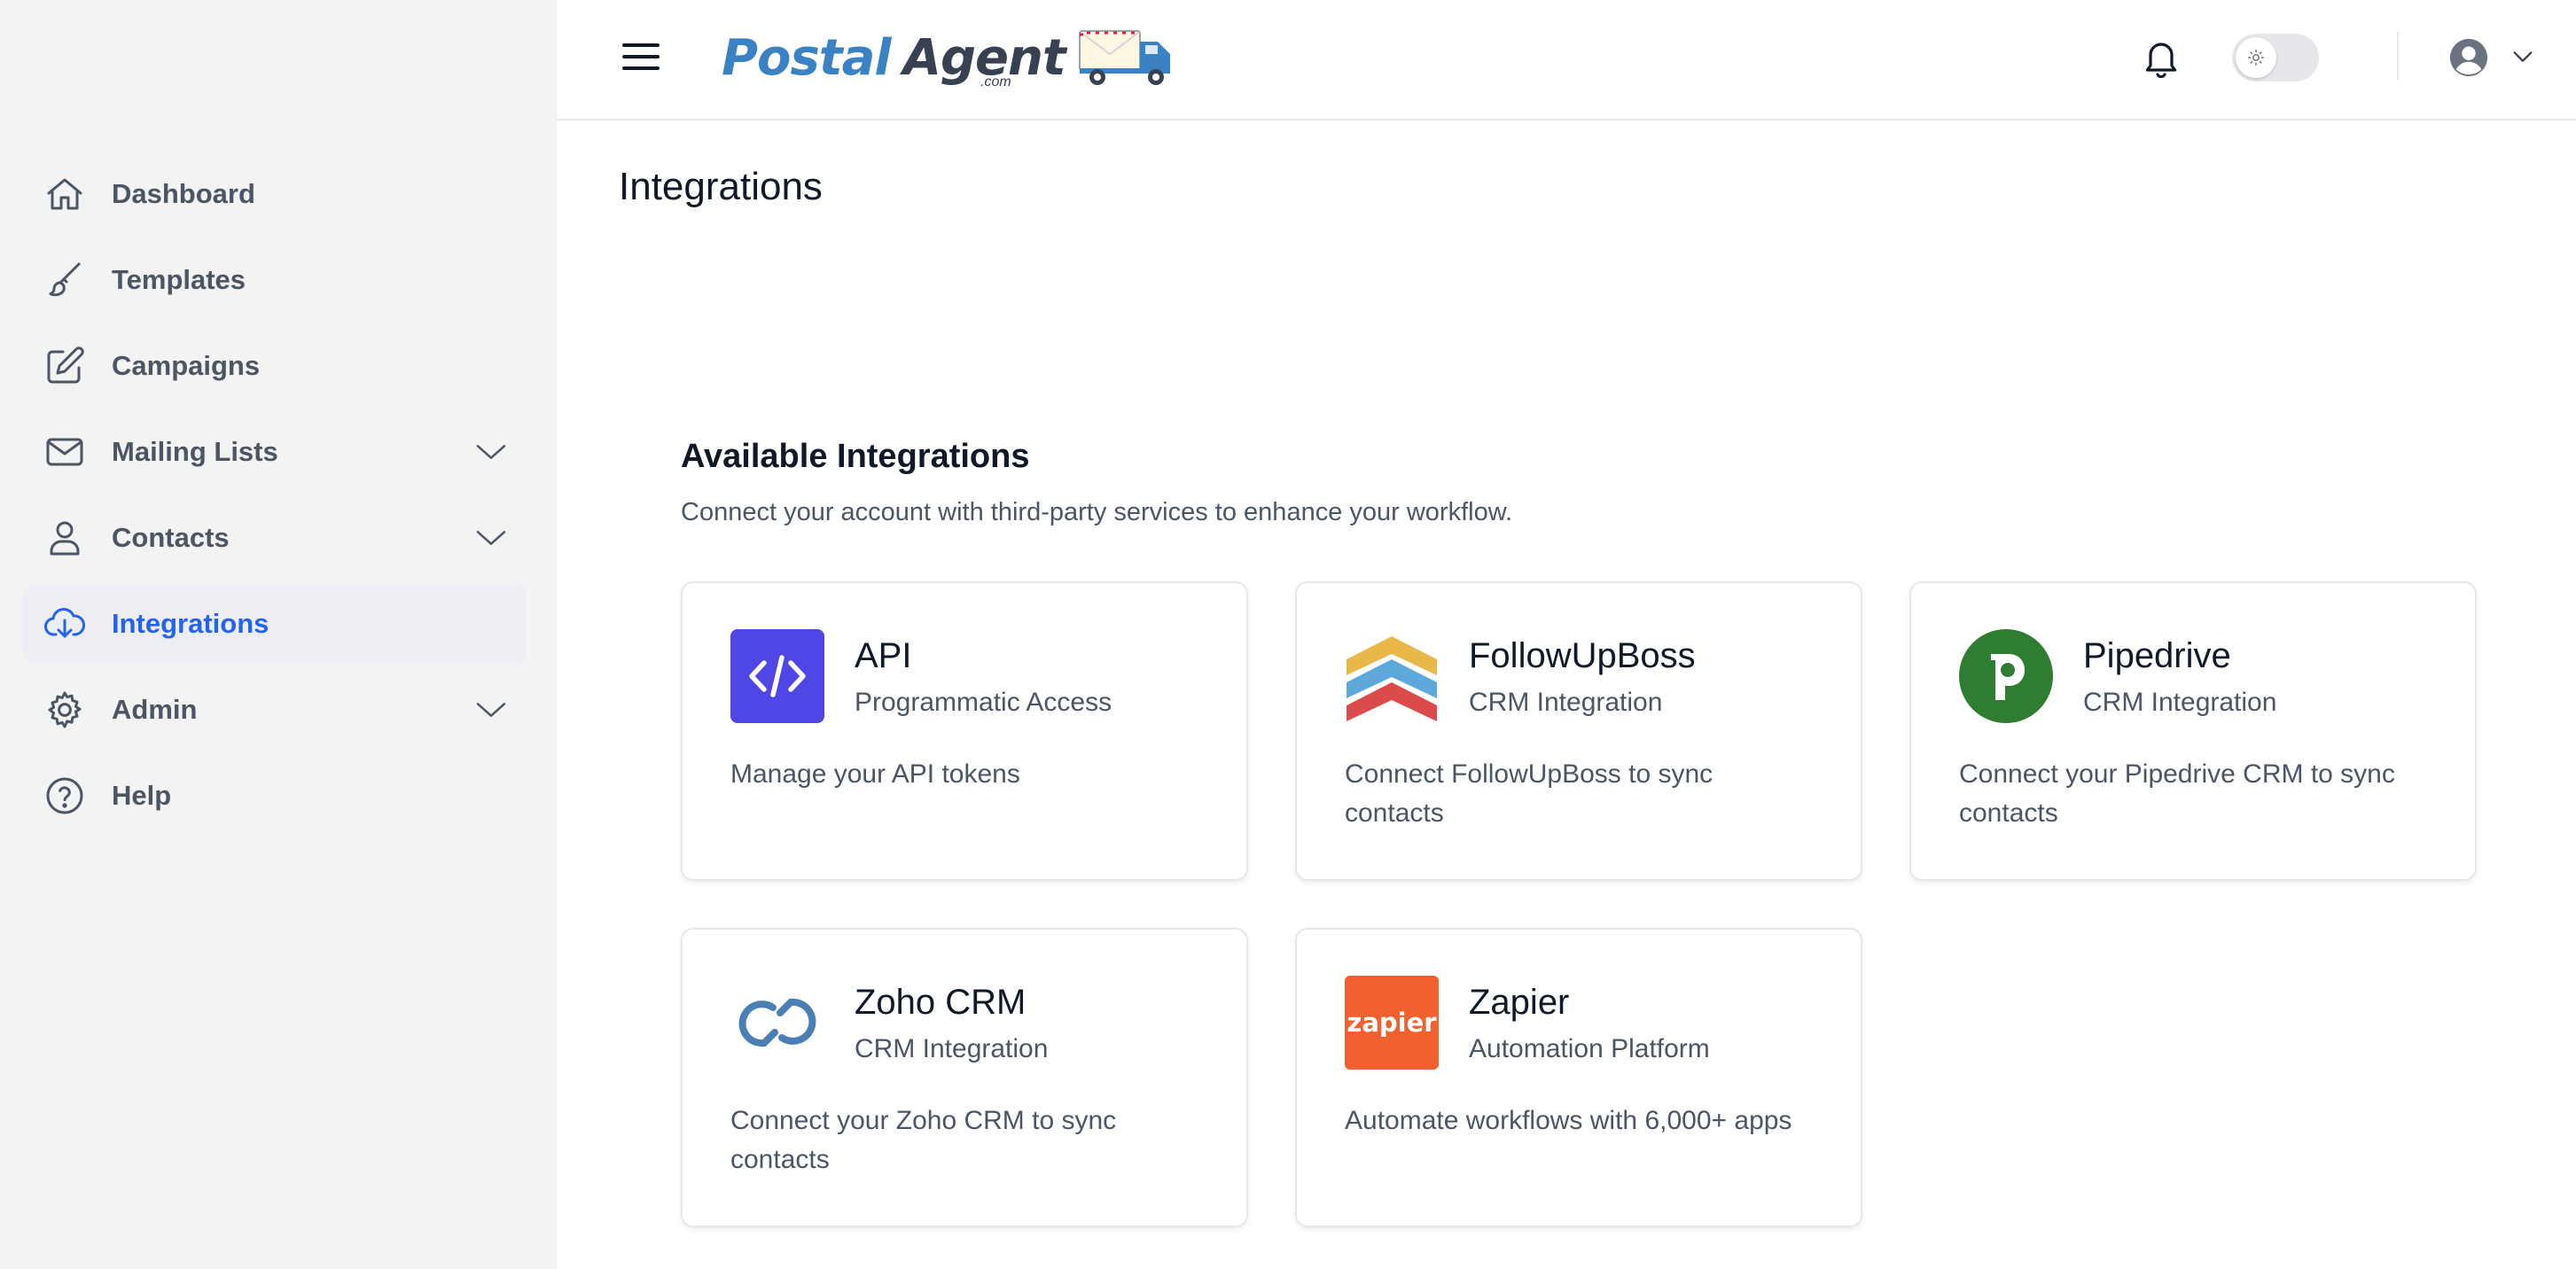 The image size is (2576, 1269). I want to click on sidebar-item-dashboard: Dashboard, so click(275, 194).